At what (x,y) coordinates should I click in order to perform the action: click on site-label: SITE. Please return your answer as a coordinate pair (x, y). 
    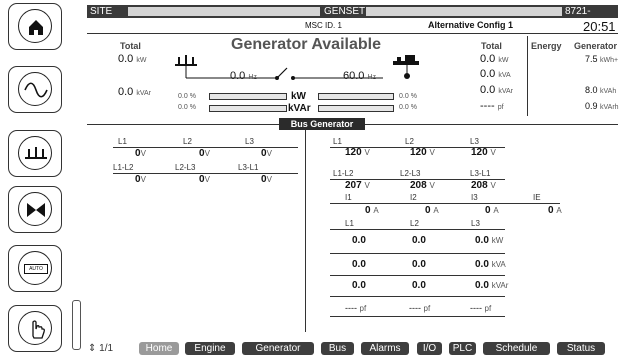
    Looking at the image, I should click on (101, 11).